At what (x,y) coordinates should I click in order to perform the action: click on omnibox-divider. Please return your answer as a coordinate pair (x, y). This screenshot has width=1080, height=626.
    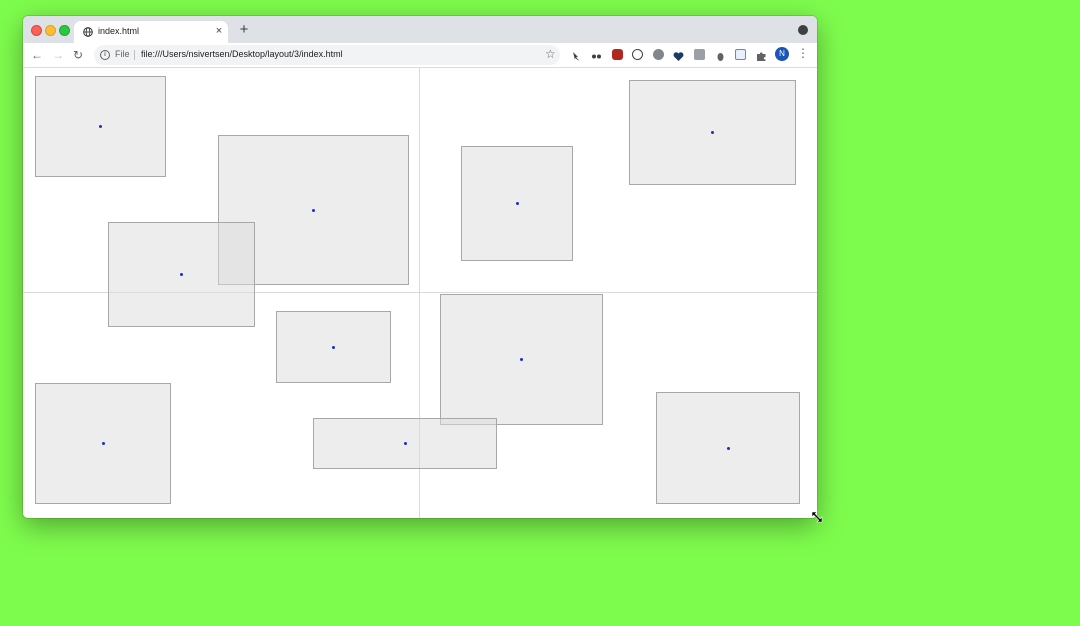
    Looking at the image, I should click on (134, 55).